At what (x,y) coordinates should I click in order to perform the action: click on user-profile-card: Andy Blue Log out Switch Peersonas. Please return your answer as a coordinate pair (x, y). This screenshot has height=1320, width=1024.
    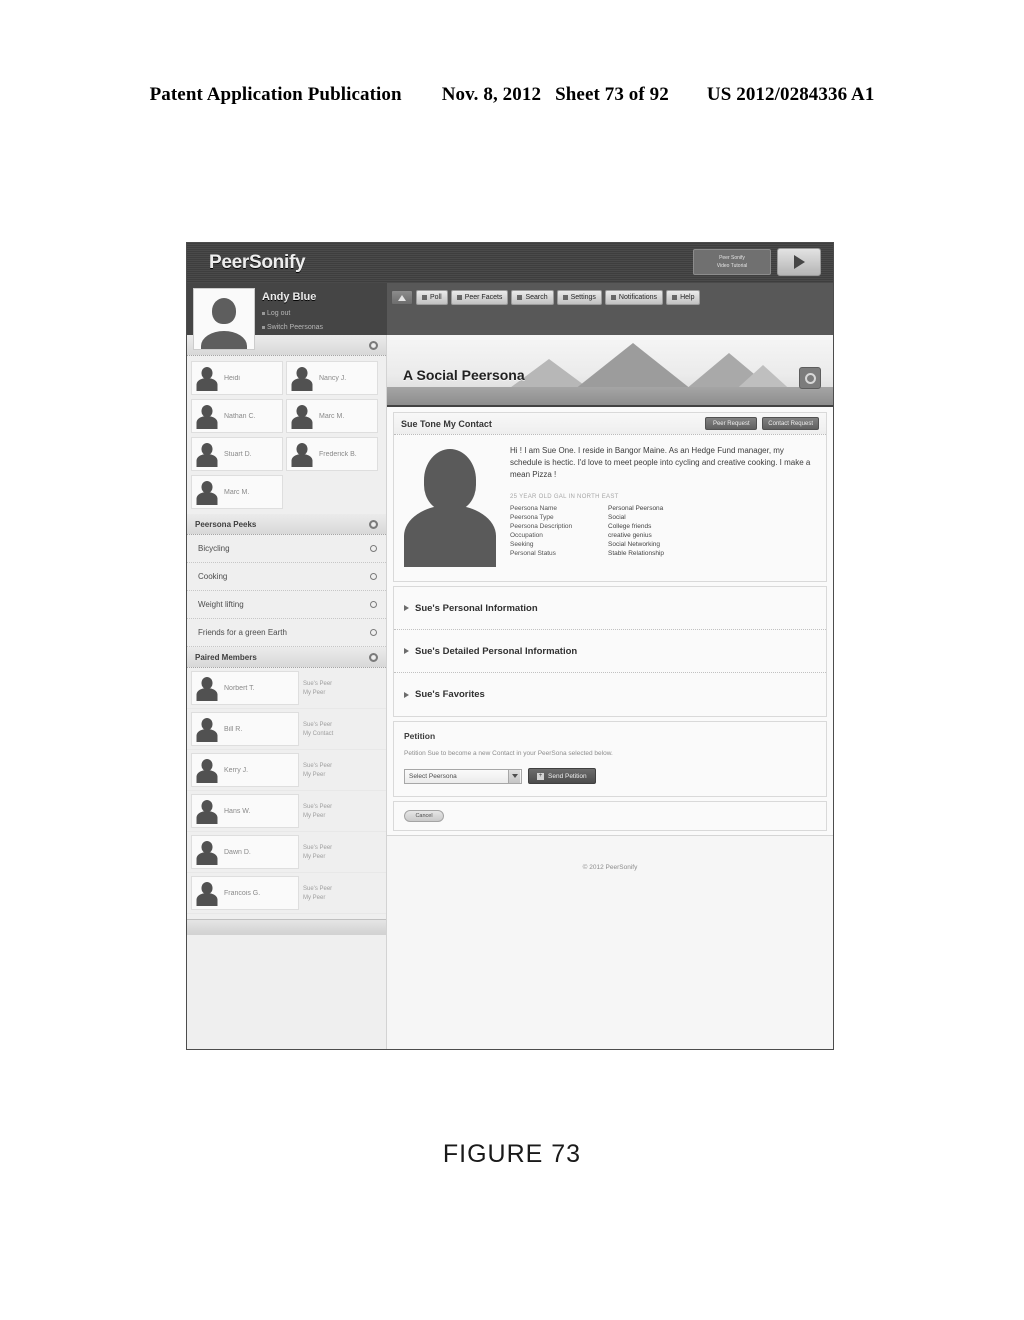
    Looking at the image, I should click on (287, 316).